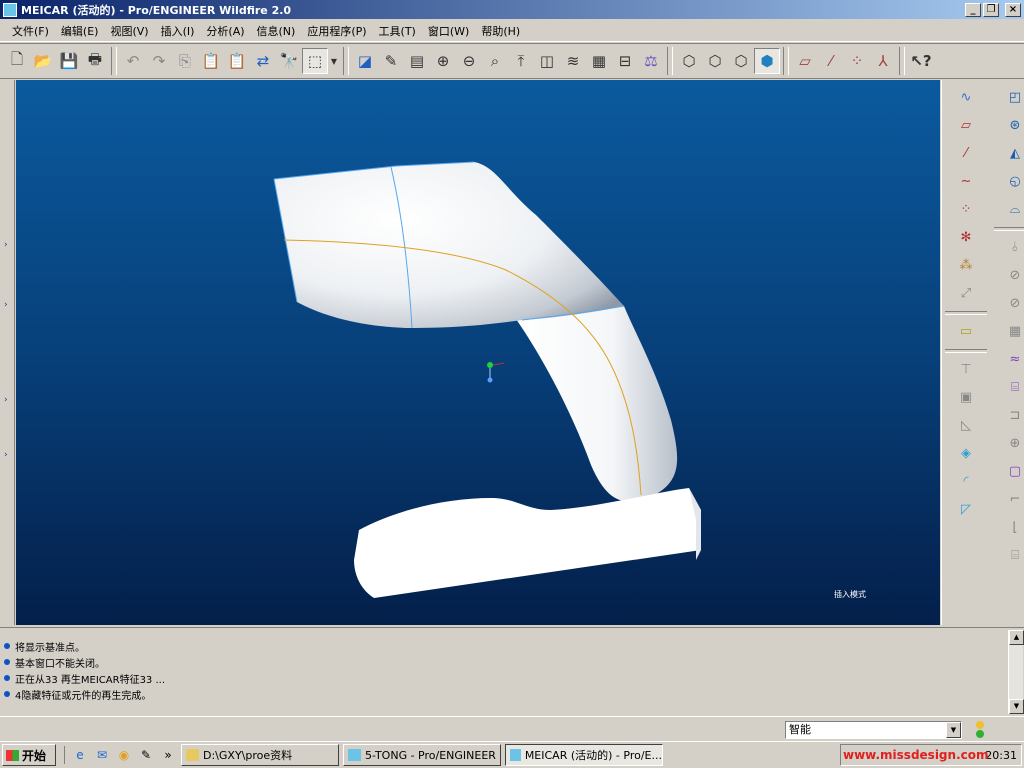 Image resolution: width=1024 pixels, height=768 pixels. I want to click on extend-icon: ⌊, so click(1013, 527).